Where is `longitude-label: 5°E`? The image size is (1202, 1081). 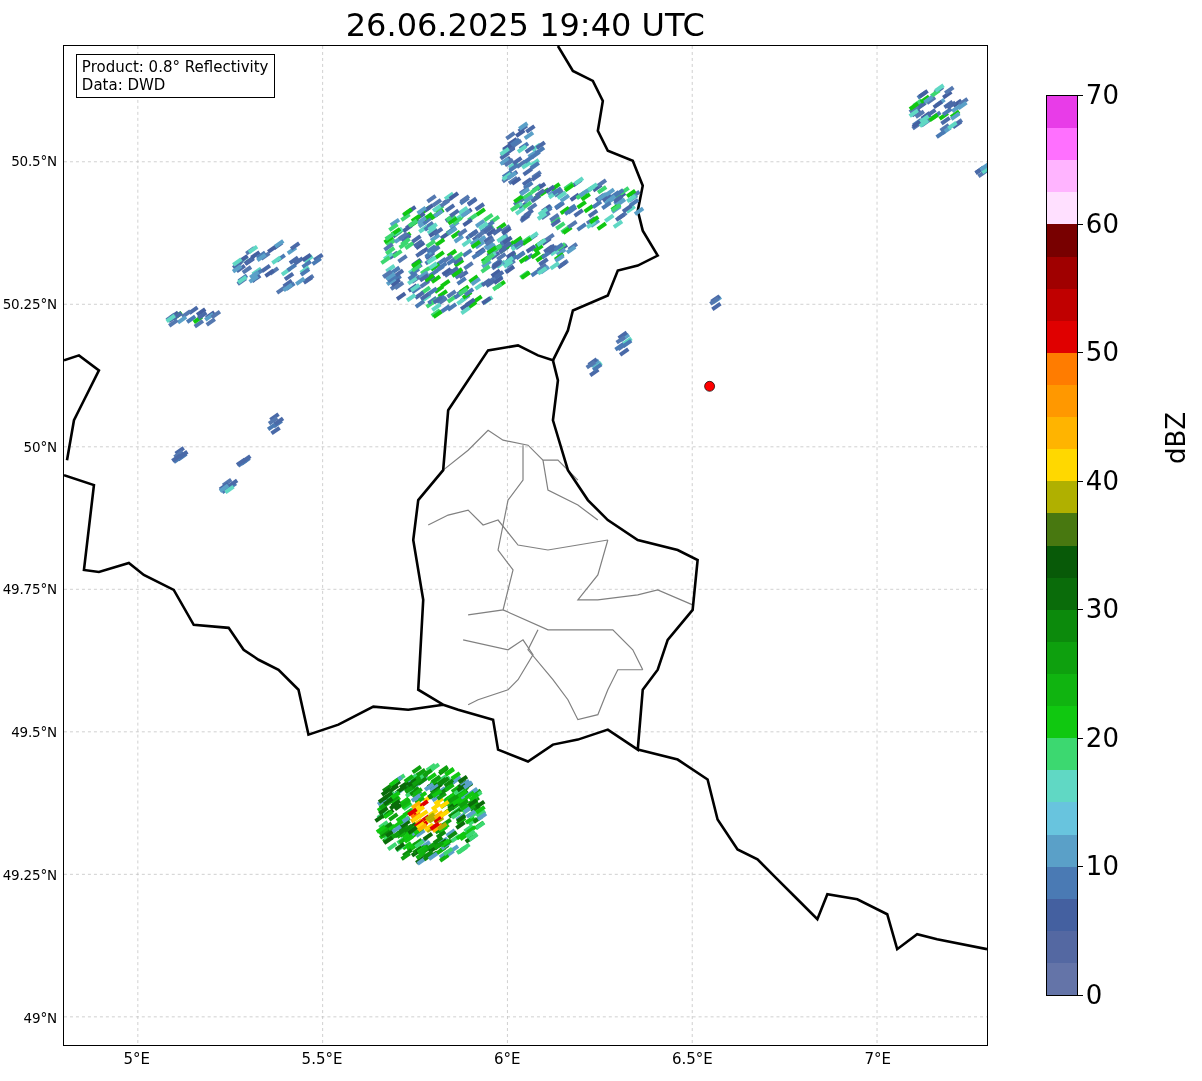
longitude-label: 5°E is located at coordinates (137, 1059).